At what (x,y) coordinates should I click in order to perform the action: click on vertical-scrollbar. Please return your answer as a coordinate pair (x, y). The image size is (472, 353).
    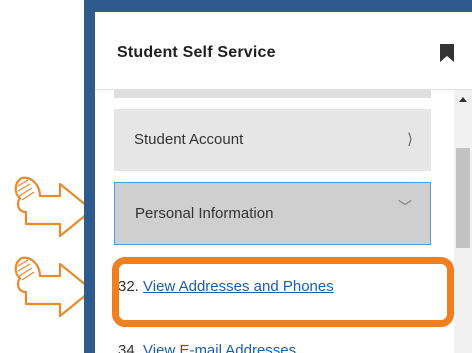
    Looking at the image, I should click on (463, 221).